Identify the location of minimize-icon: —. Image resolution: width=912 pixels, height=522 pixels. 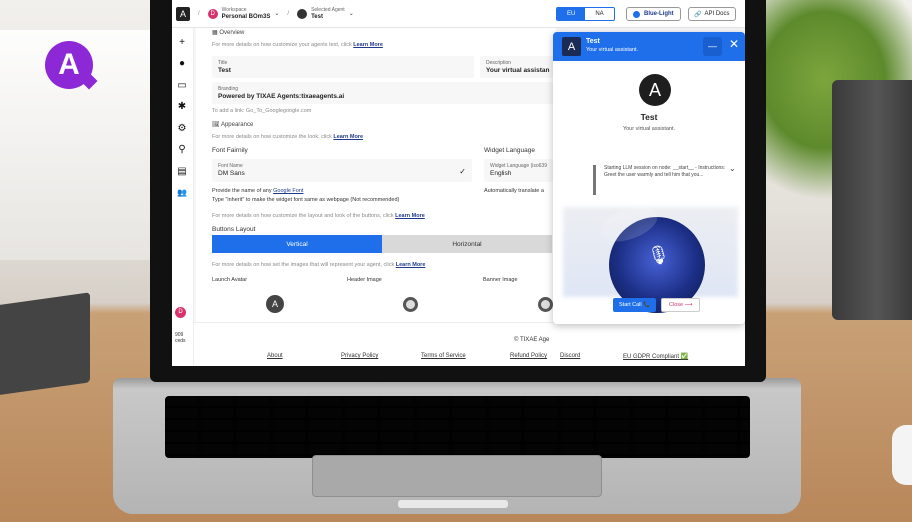
(712, 46).